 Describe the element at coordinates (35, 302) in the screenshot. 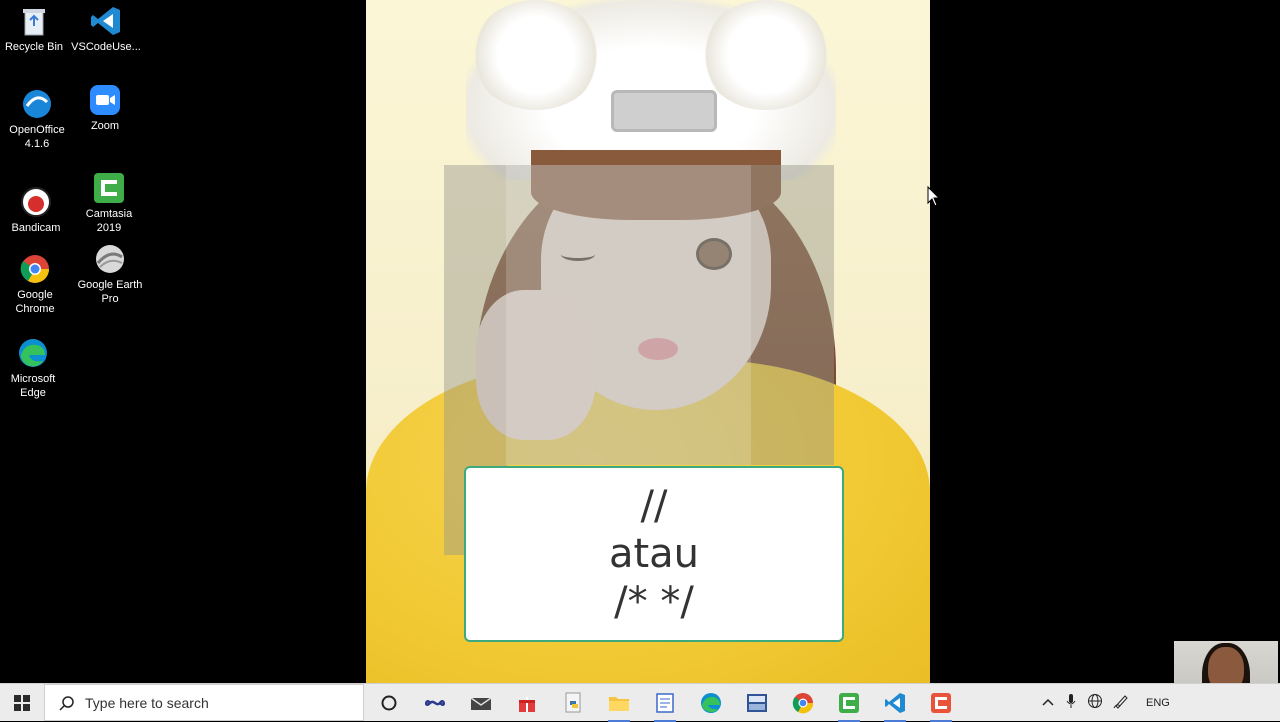

I see `desktop-icon-label: Google Chrome` at that location.